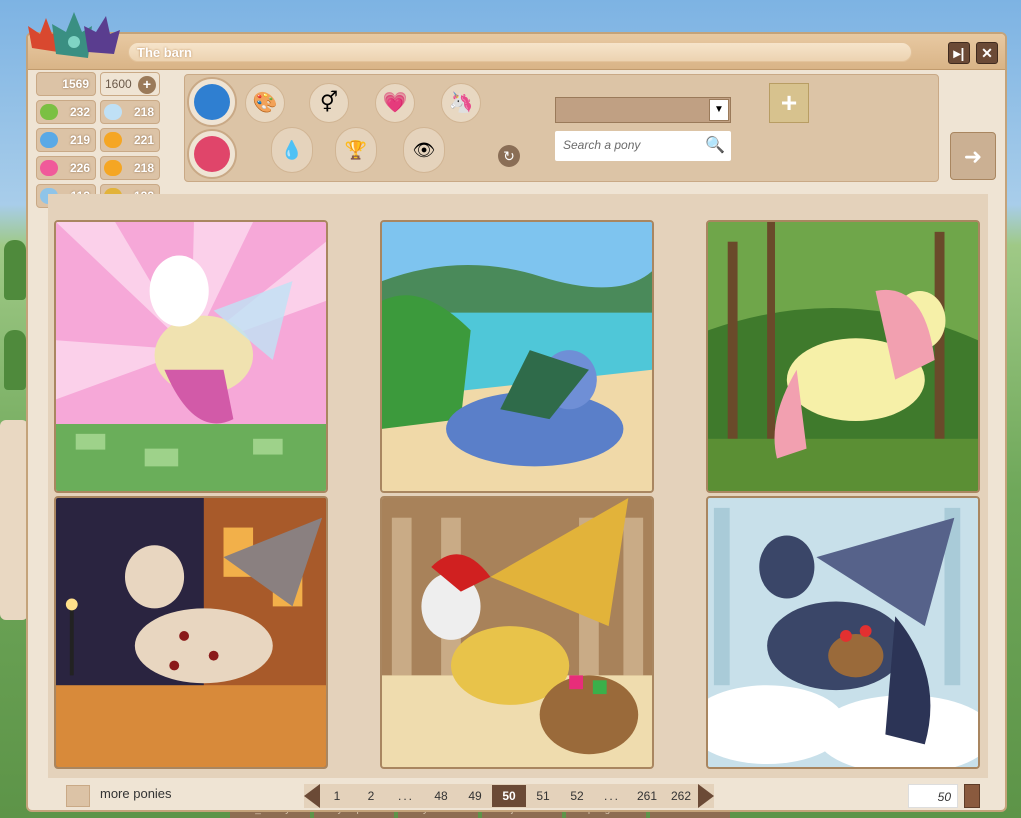 The image size is (1021, 818). What do you see at coordinates (972, 796) in the screenshot?
I see `per-page-button` at bounding box center [972, 796].